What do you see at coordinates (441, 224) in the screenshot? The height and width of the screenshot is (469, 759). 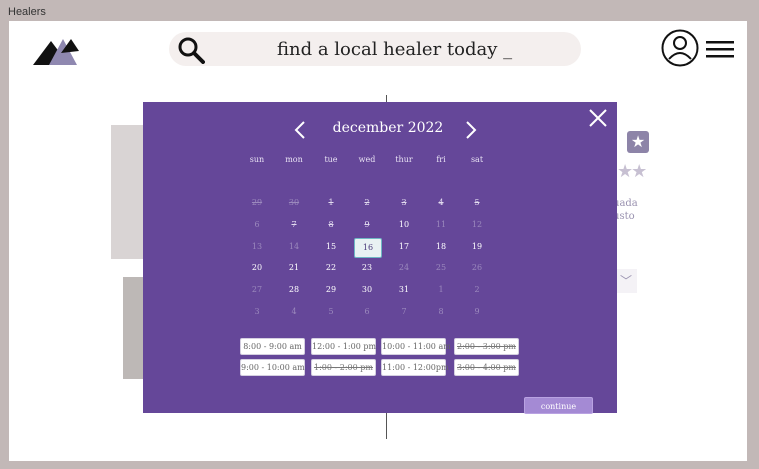 I see `calendar-day: 11` at bounding box center [441, 224].